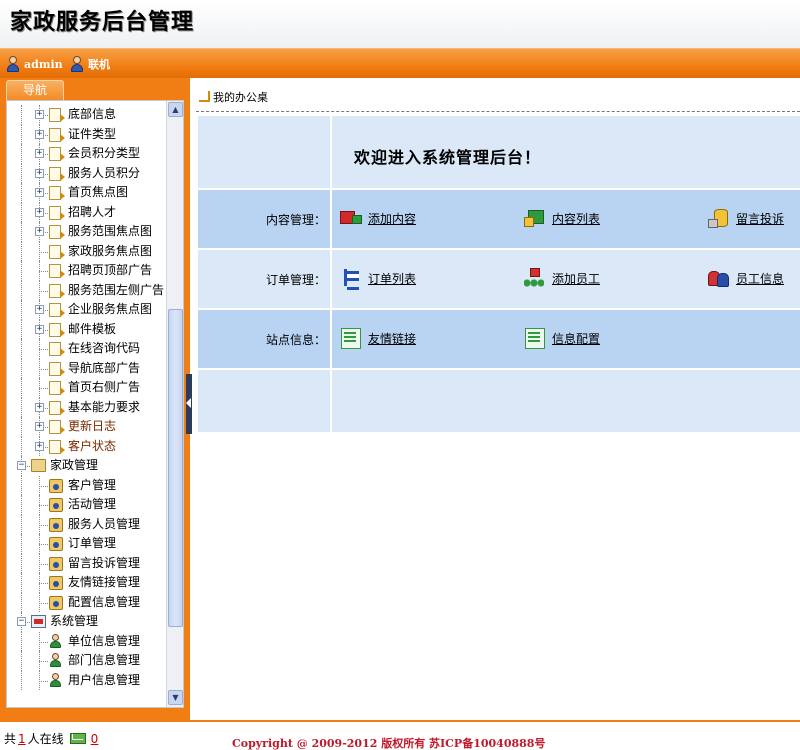 The image size is (800, 750). I want to click on tree-scrollbar: ▲ ▼, so click(174, 404).